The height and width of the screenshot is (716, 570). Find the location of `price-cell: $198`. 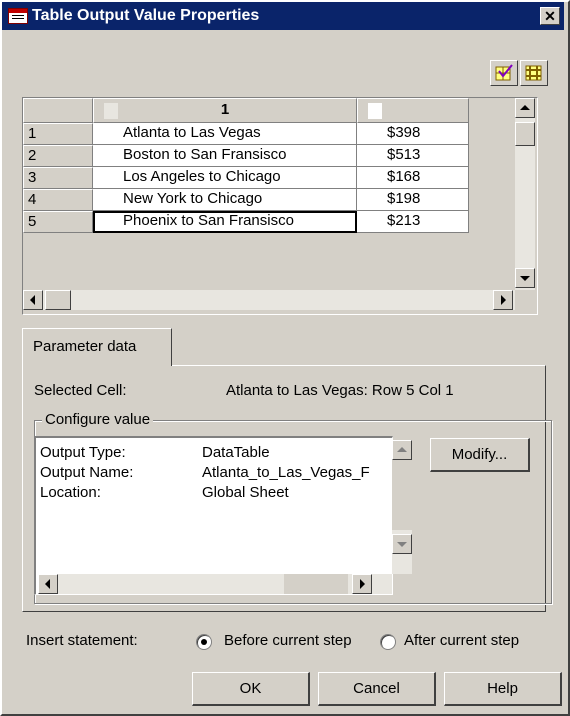

price-cell: $198 is located at coordinates (413, 200).